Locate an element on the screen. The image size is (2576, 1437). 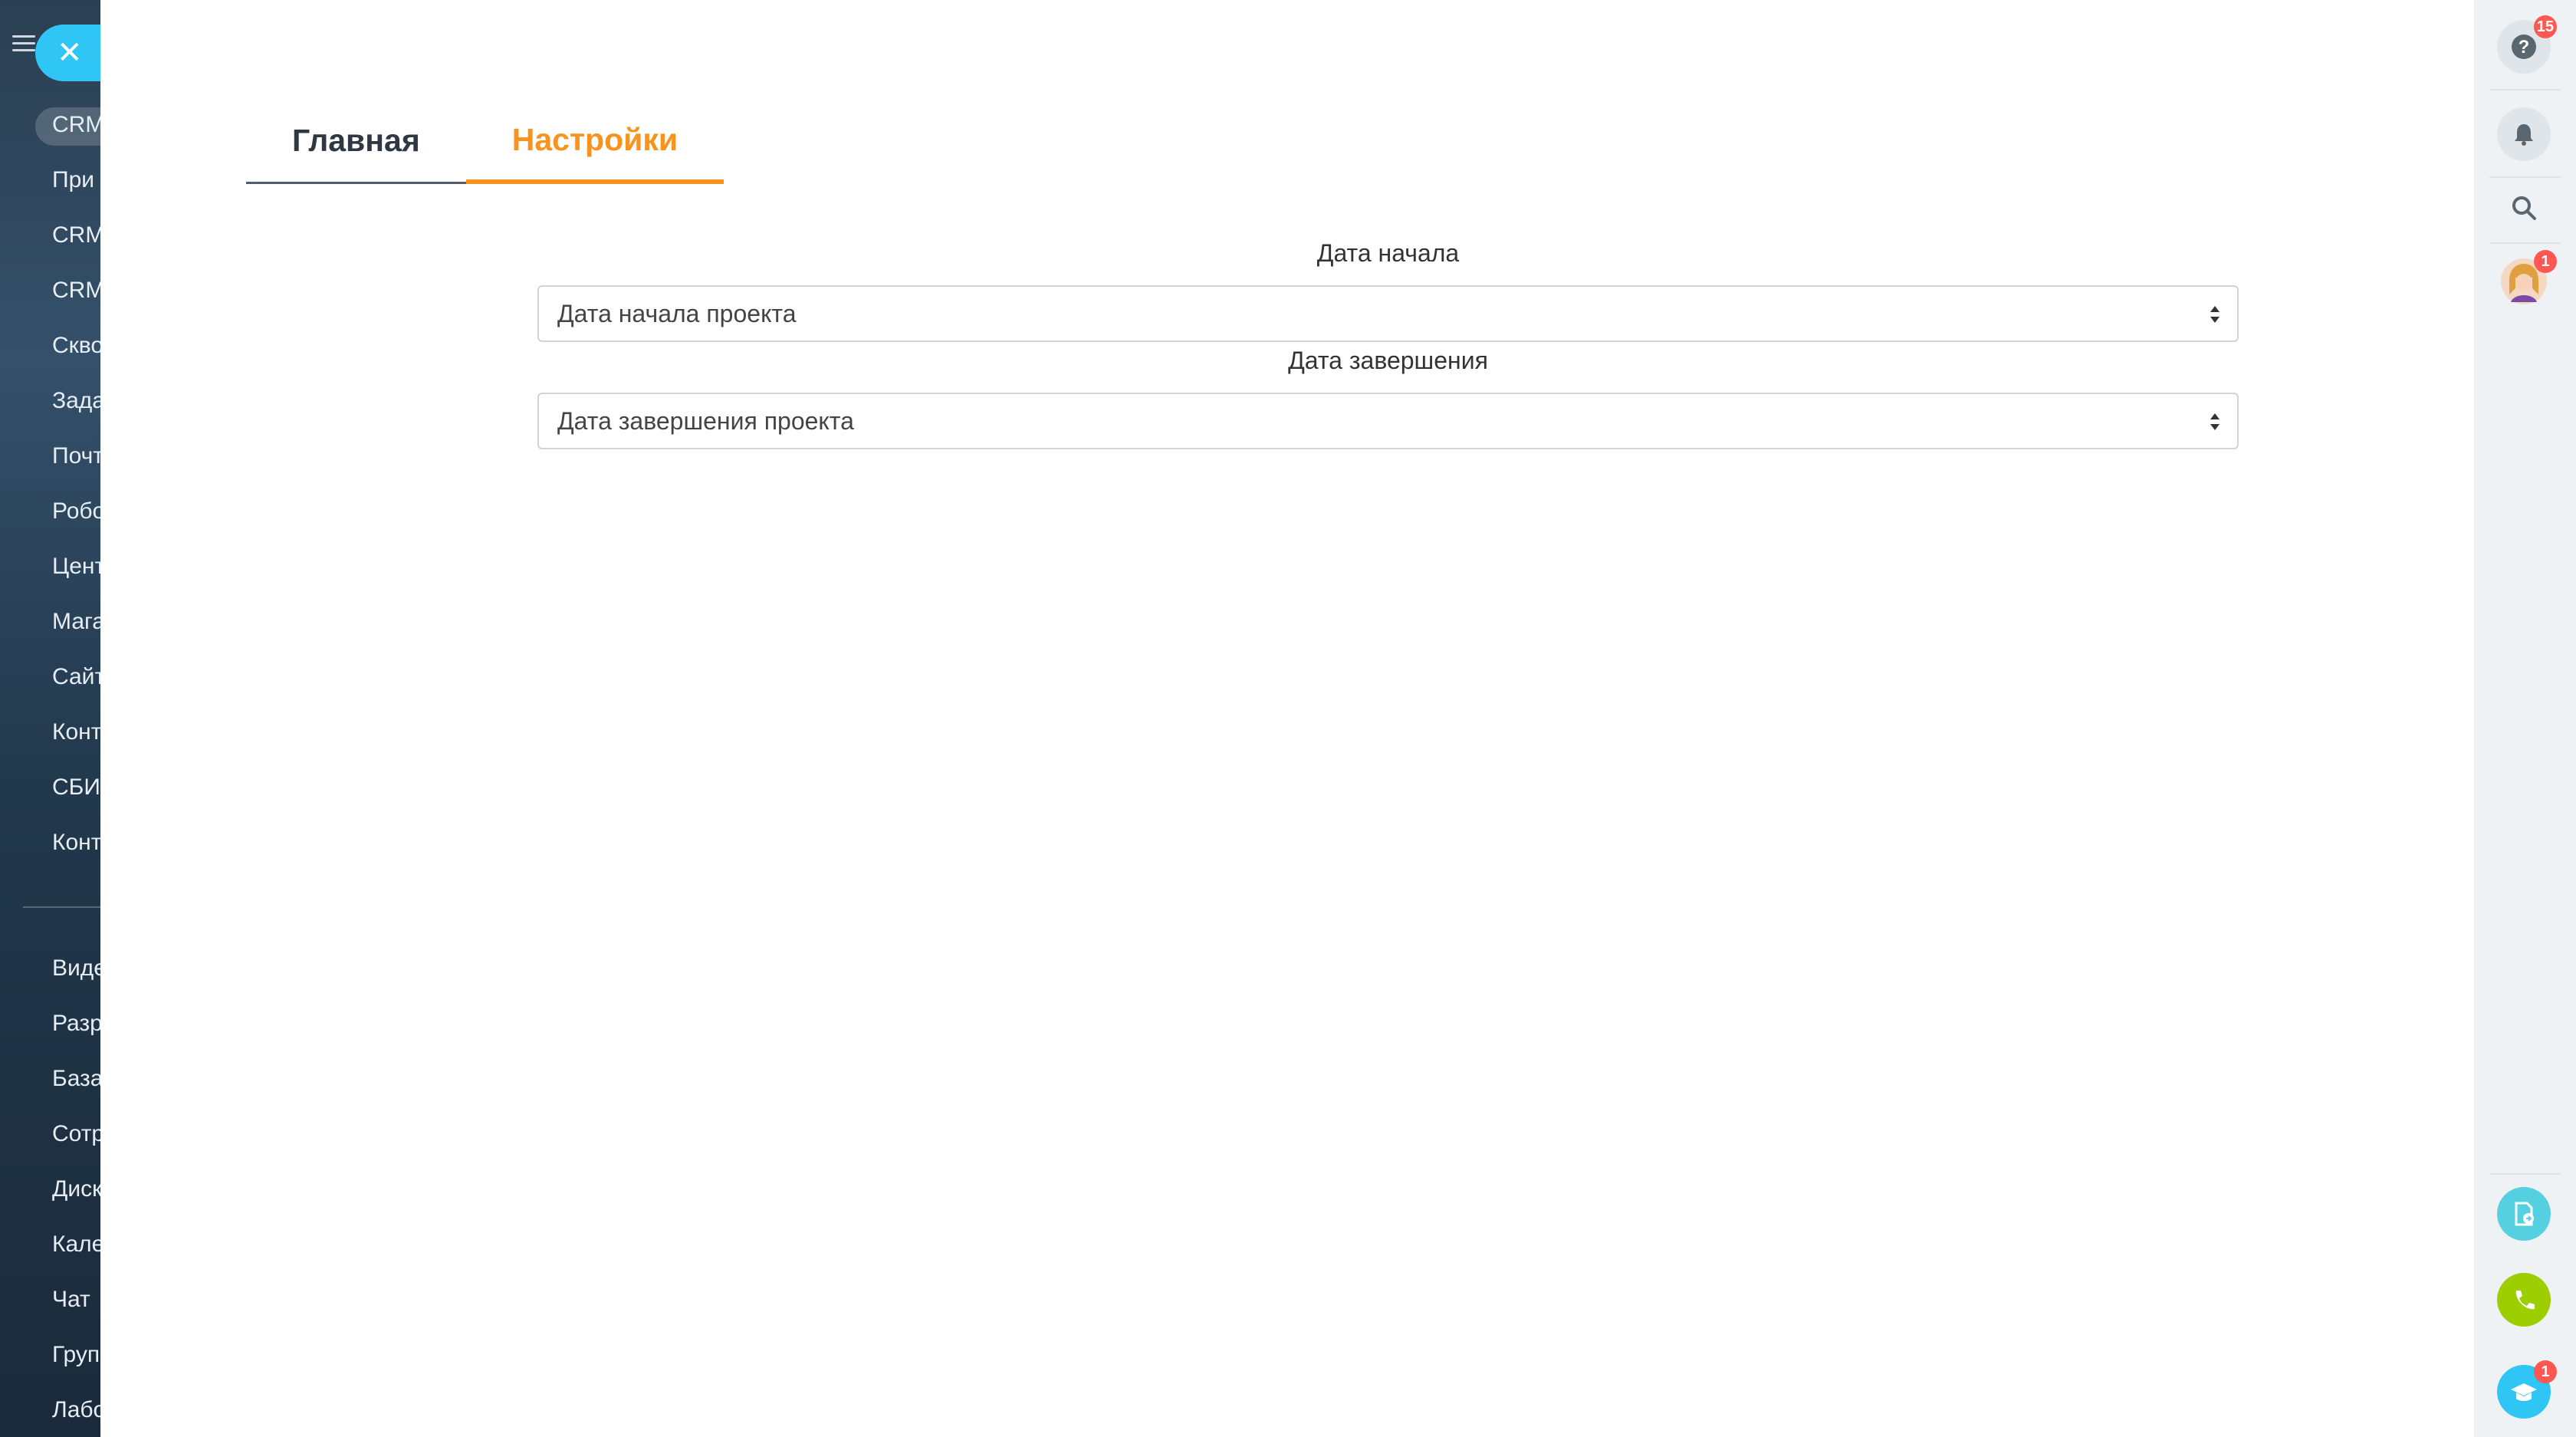
sidebar-item: При is located at coordinates (73, 180).